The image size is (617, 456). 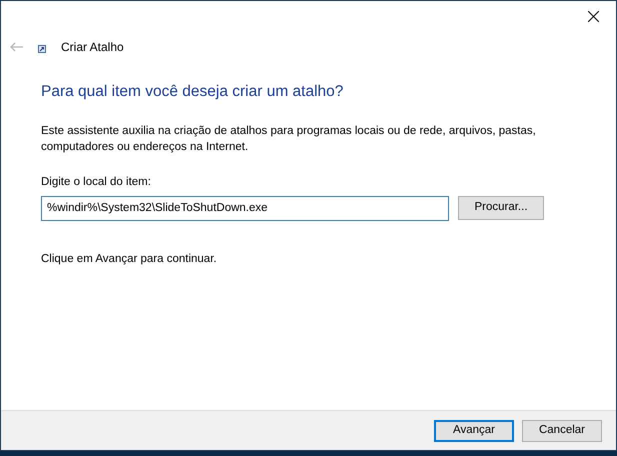 What do you see at coordinates (289, 140) in the screenshot?
I see `description-text: Este assistente auxilia na criação de atalhos para programas locais ou de rede, arquivos, pastas, computadores ou endereços na Internet.` at bounding box center [289, 140].